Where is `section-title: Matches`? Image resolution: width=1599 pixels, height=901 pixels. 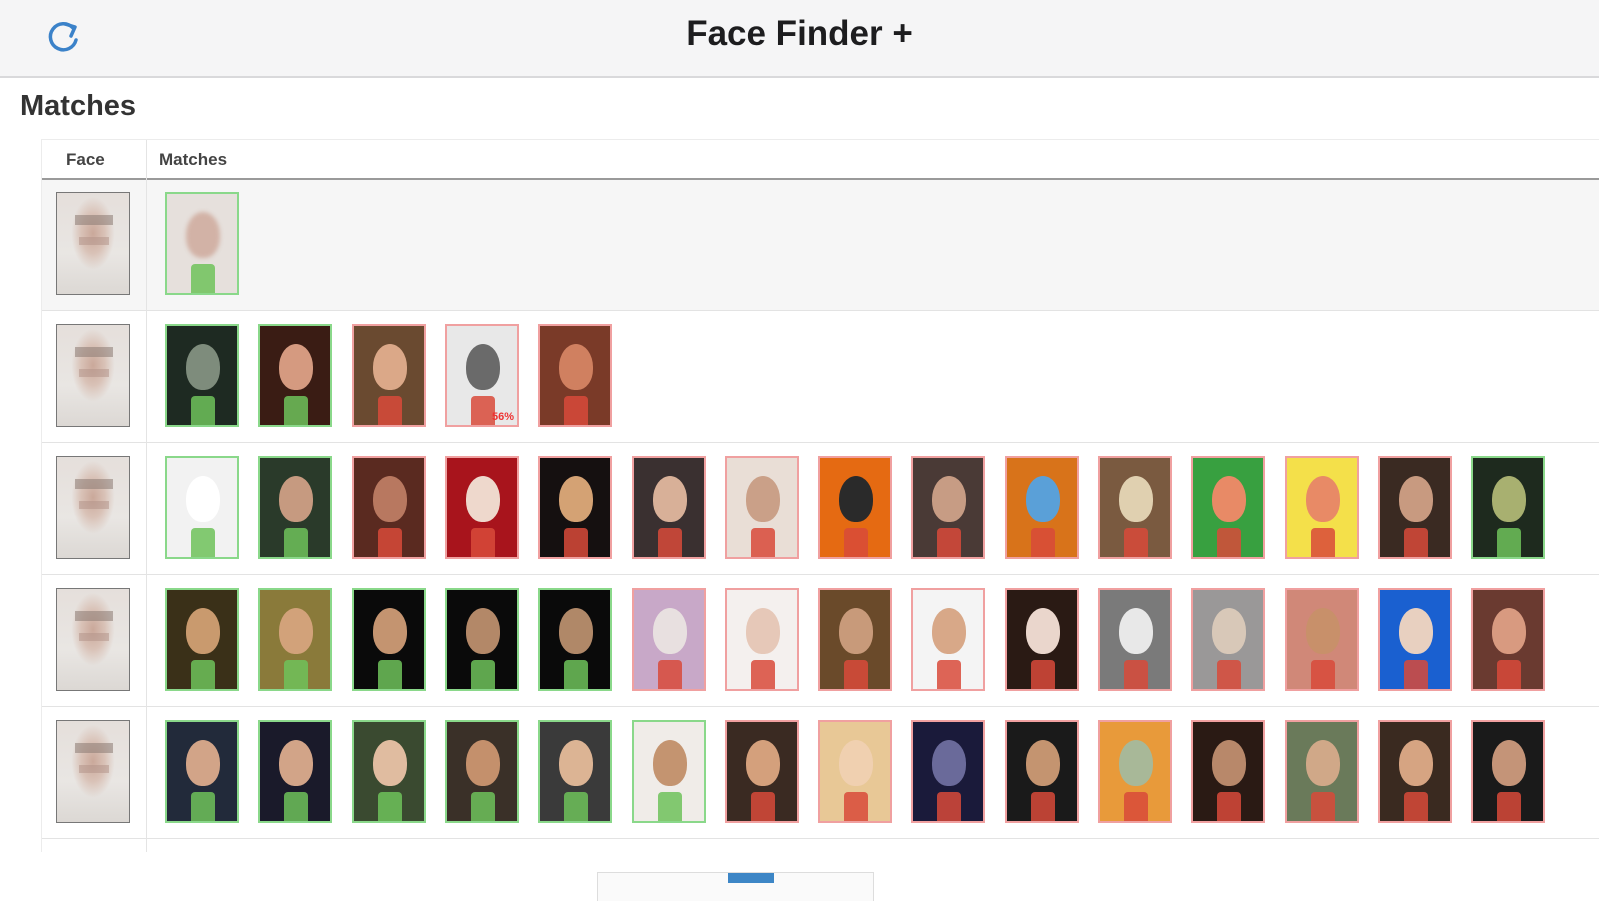 section-title: Matches is located at coordinates (78, 106).